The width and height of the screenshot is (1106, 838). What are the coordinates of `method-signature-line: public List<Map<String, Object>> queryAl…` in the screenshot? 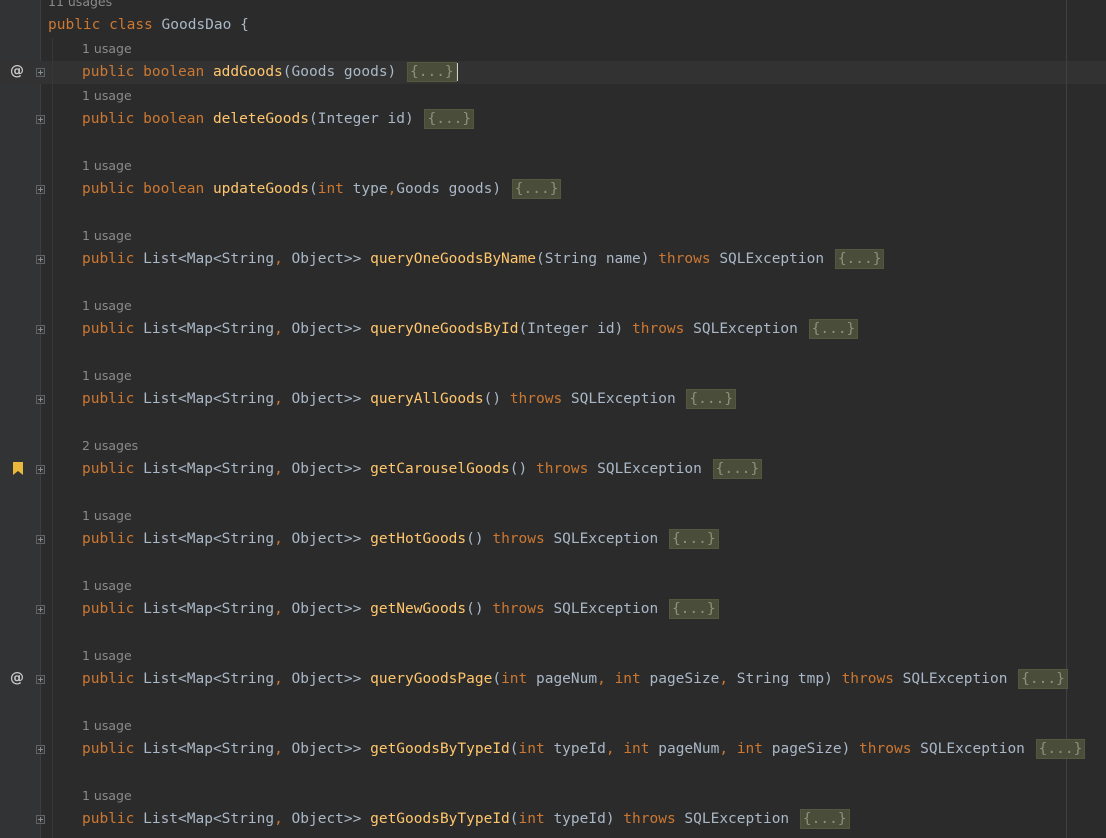 It's located at (409, 399).